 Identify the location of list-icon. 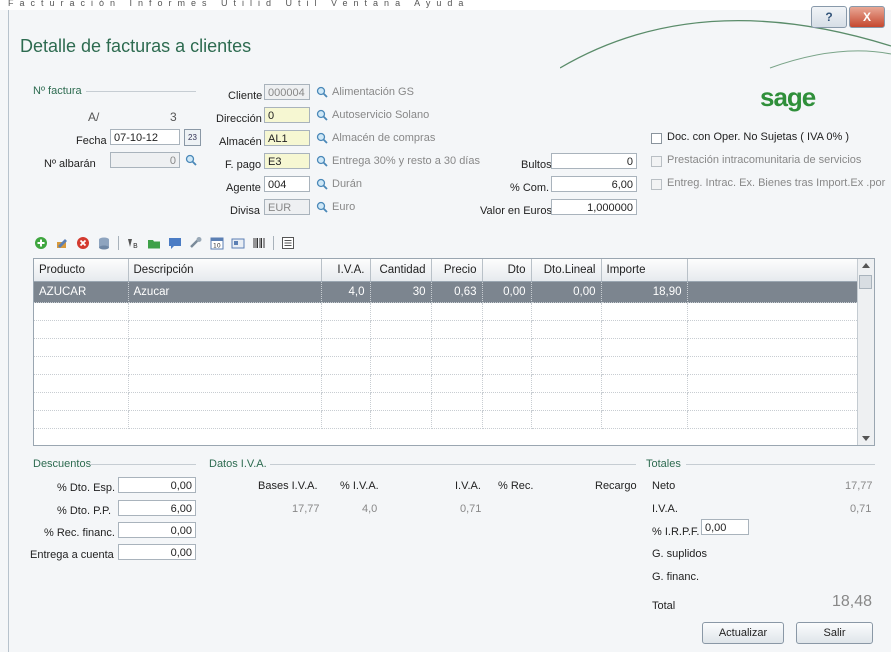
(288, 243).